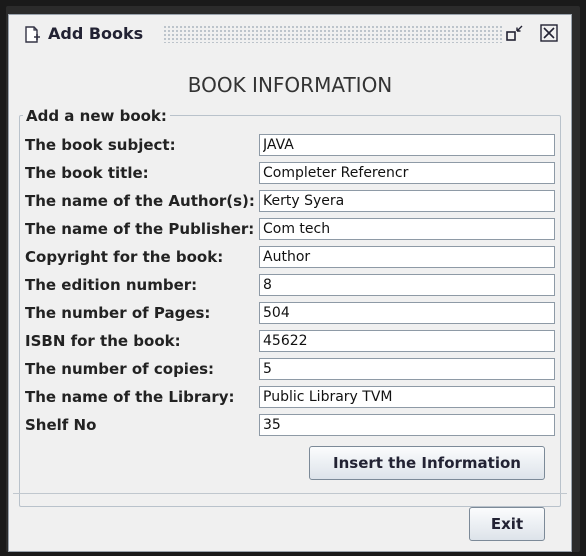 This screenshot has width=586, height=556. What do you see at coordinates (124, 257) in the screenshot?
I see `field-label: Copyright for the book:` at bounding box center [124, 257].